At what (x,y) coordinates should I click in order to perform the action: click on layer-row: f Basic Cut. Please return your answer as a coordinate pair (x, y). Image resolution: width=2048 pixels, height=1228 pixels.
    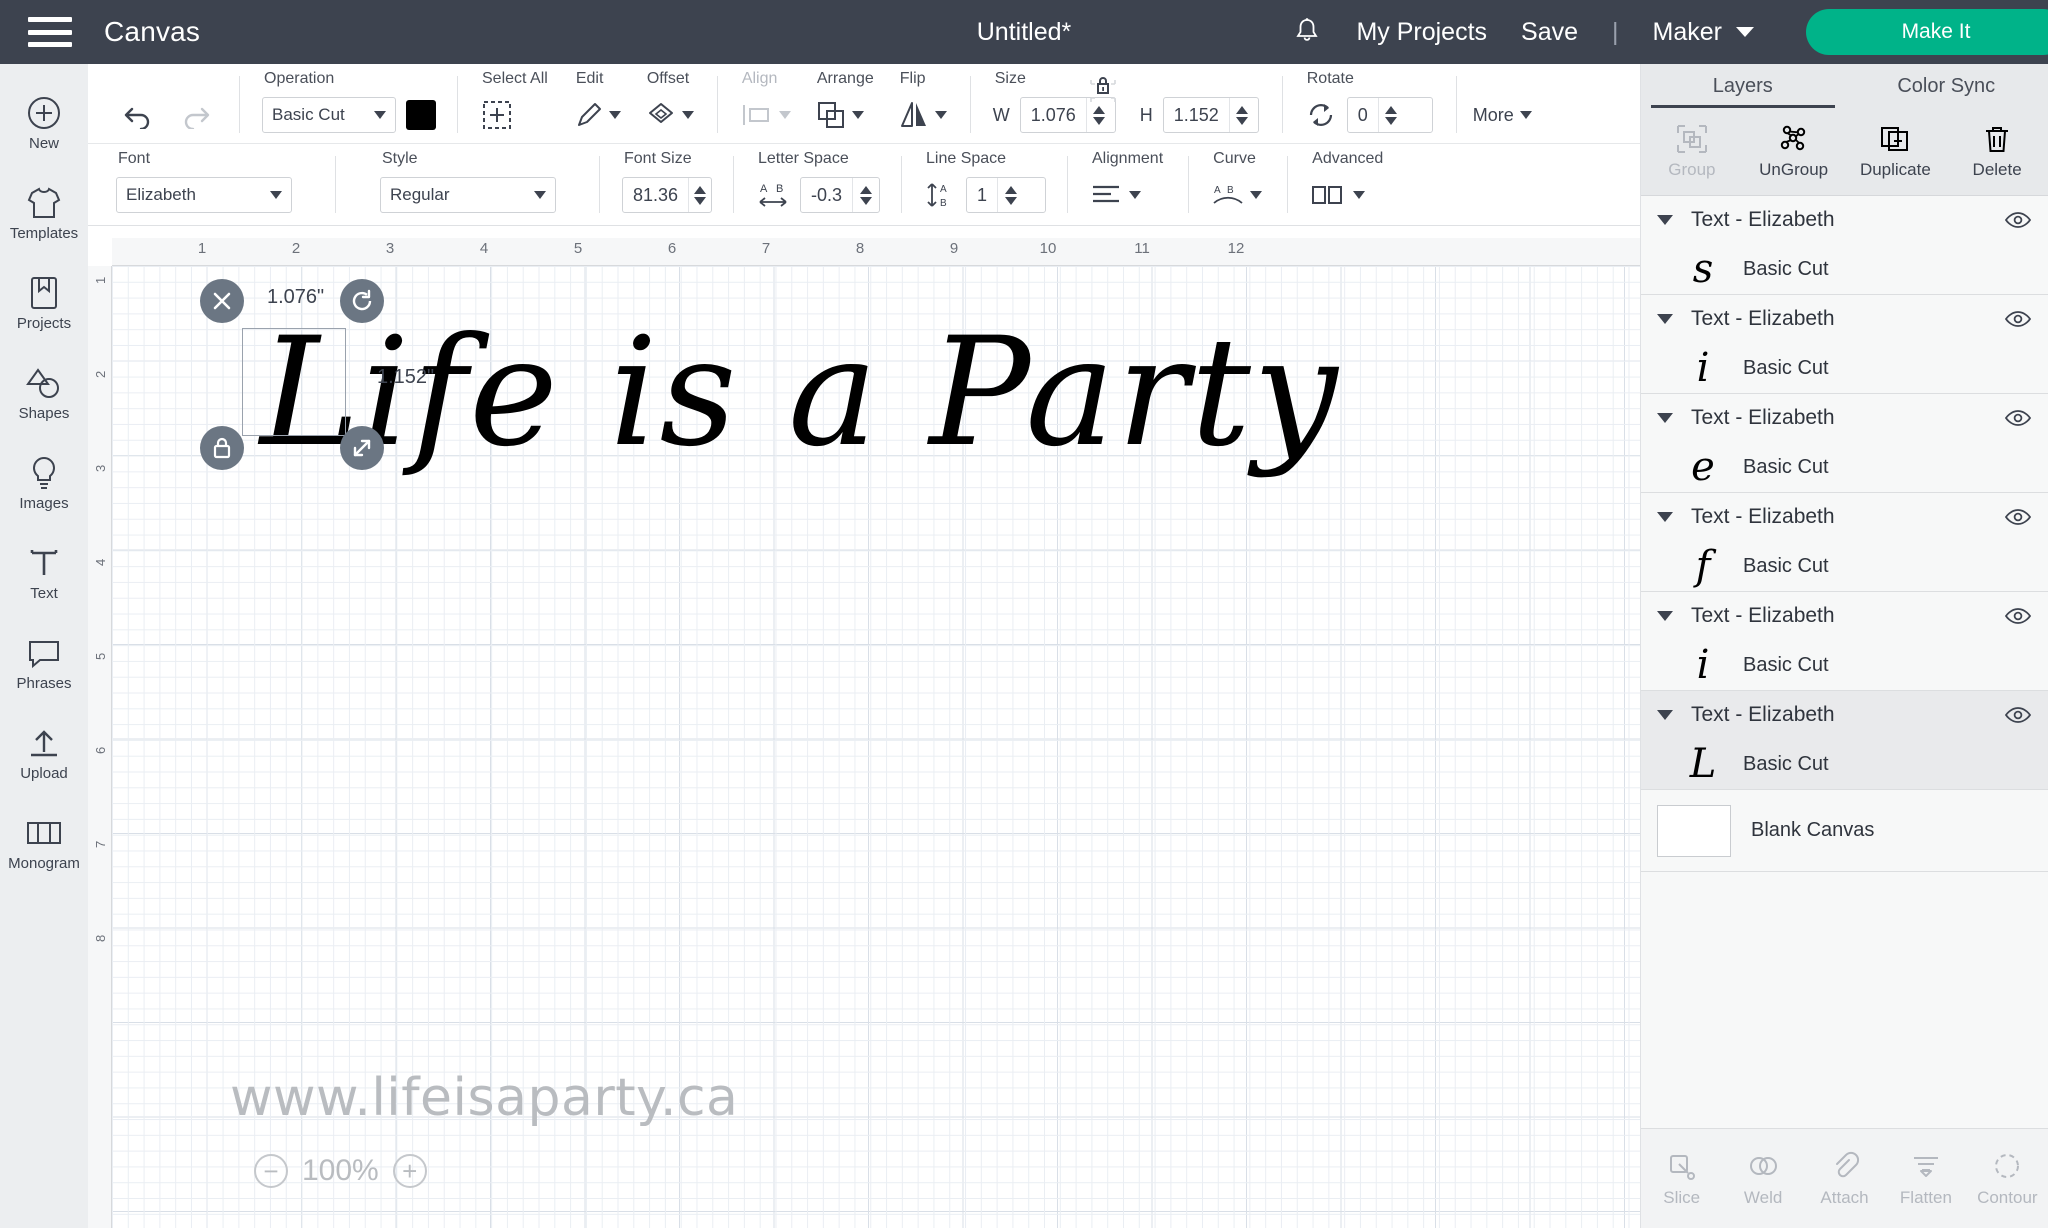
    Looking at the image, I should click on (1844, 566).